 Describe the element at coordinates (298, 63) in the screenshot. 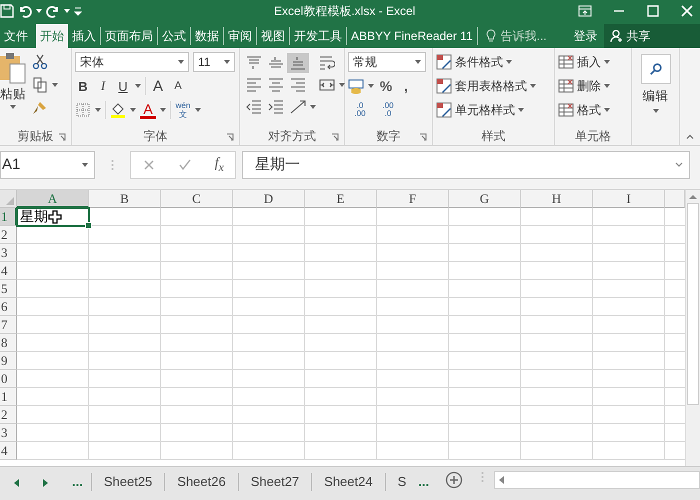

I see `align-bottom-button` at that location.